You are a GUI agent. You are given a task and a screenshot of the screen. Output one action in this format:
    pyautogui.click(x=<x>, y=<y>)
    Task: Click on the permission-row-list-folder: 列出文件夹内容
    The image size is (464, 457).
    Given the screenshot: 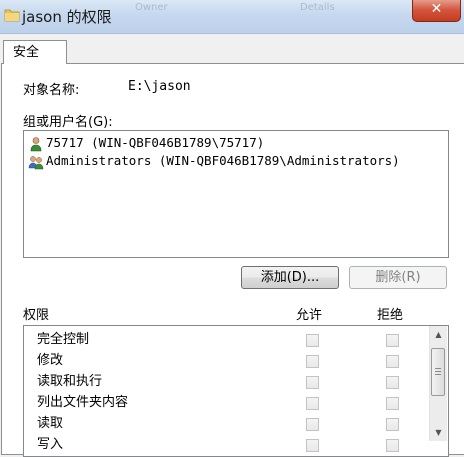 What is the action you would take?
    pyautogui.click(x=82, y=402)
    